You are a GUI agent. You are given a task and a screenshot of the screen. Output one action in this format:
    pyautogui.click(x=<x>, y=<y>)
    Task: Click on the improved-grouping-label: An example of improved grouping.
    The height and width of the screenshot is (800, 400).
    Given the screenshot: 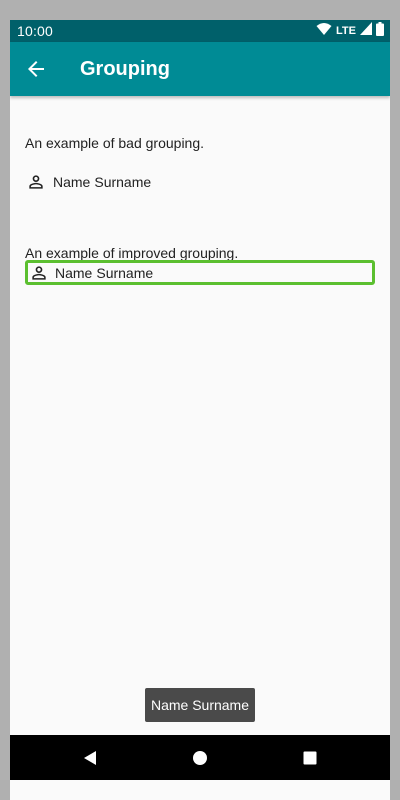 What is the action you would take?
    pyautogui.click(x=132, y=253)
    